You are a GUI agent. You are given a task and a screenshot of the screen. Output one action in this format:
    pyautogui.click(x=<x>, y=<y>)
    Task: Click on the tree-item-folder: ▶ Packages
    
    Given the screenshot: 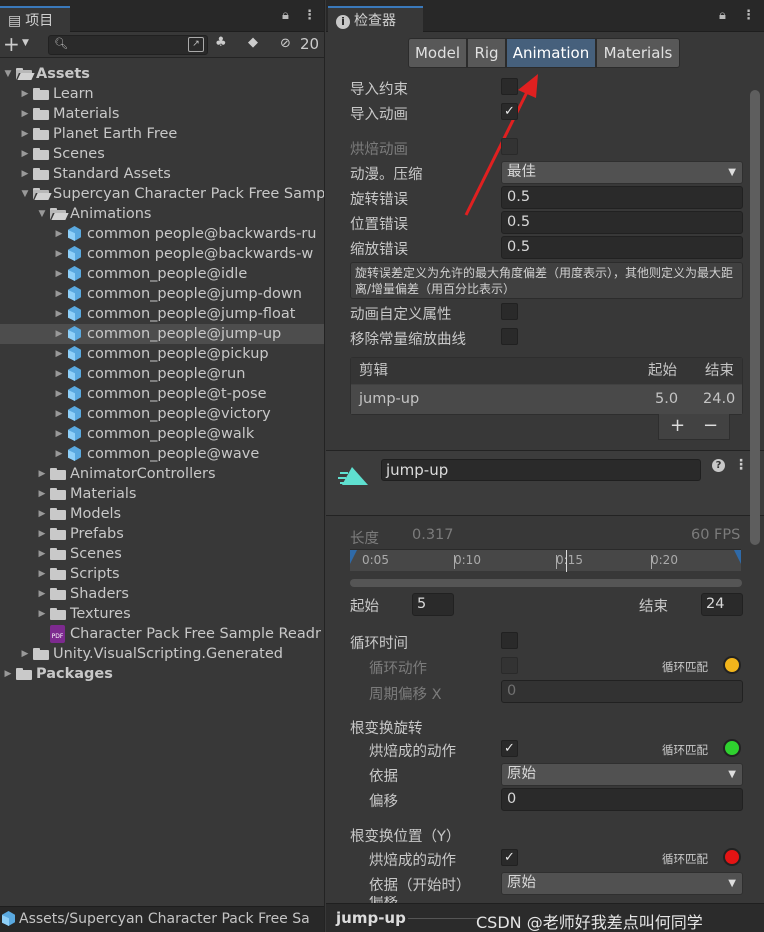 What is the action you would take?
    pyautogui.click(x=162, y=674)
    